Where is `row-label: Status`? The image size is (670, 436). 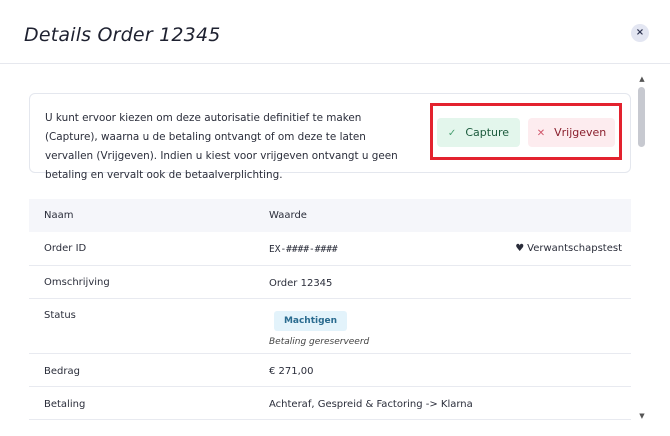
row-label: Status is located at coordinates (60, 315).